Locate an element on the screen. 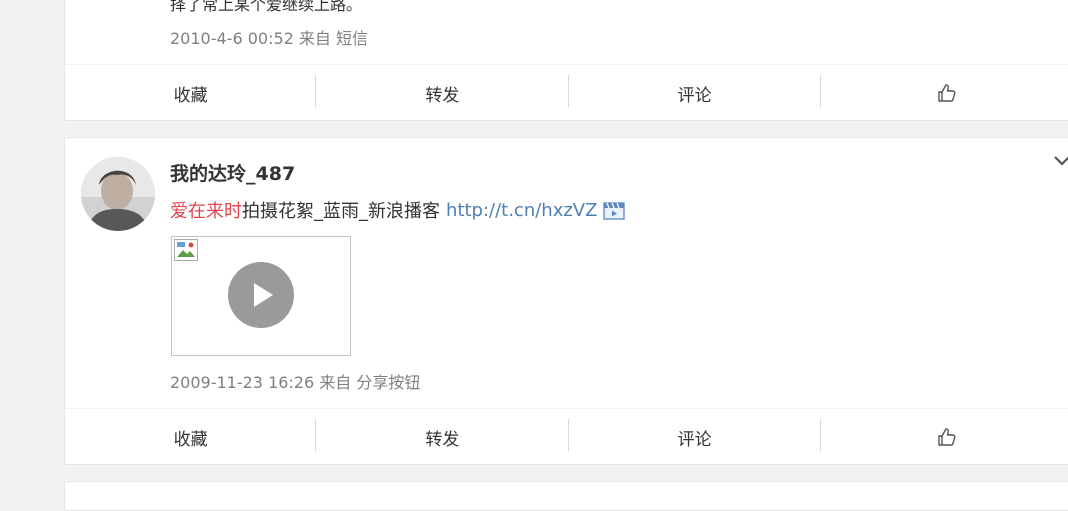 This screenshot has height=511, width=1068. post-text: 择了常上某个爱继续上路。 is located at coordinates (266, 7).